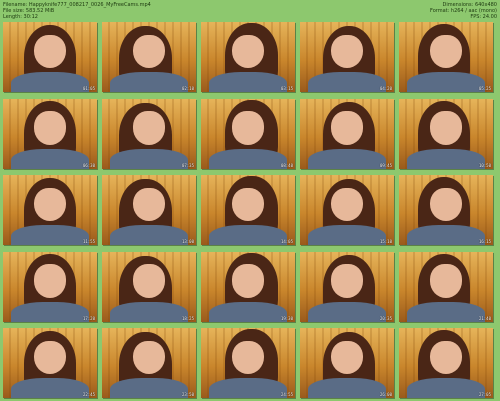  Describe the element at coordinates (248, 363) in the screenshot. I see `video-thumbnail: 24:55` at that location.